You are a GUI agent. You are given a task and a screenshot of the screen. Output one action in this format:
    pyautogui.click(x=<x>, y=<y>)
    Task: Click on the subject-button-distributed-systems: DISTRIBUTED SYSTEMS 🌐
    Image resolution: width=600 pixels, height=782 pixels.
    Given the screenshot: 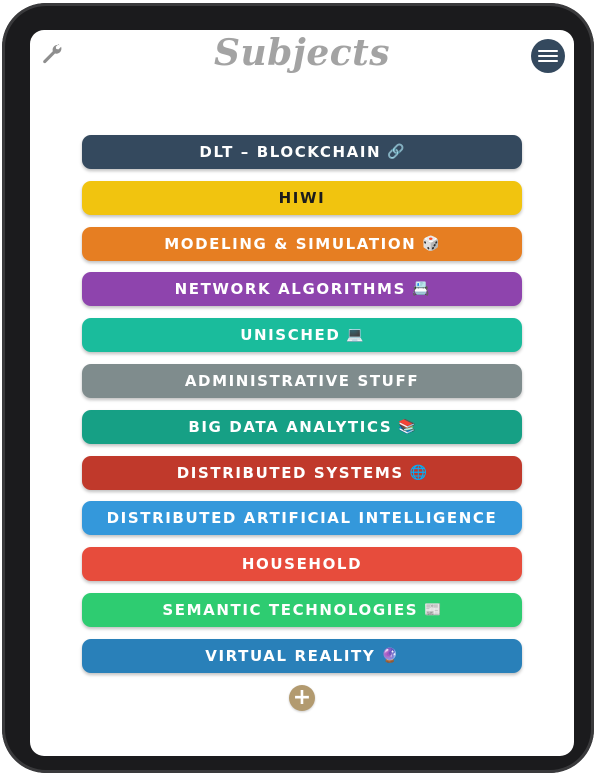 What is the action you would take?
    pyautogui.click(x=302, y=472)
    